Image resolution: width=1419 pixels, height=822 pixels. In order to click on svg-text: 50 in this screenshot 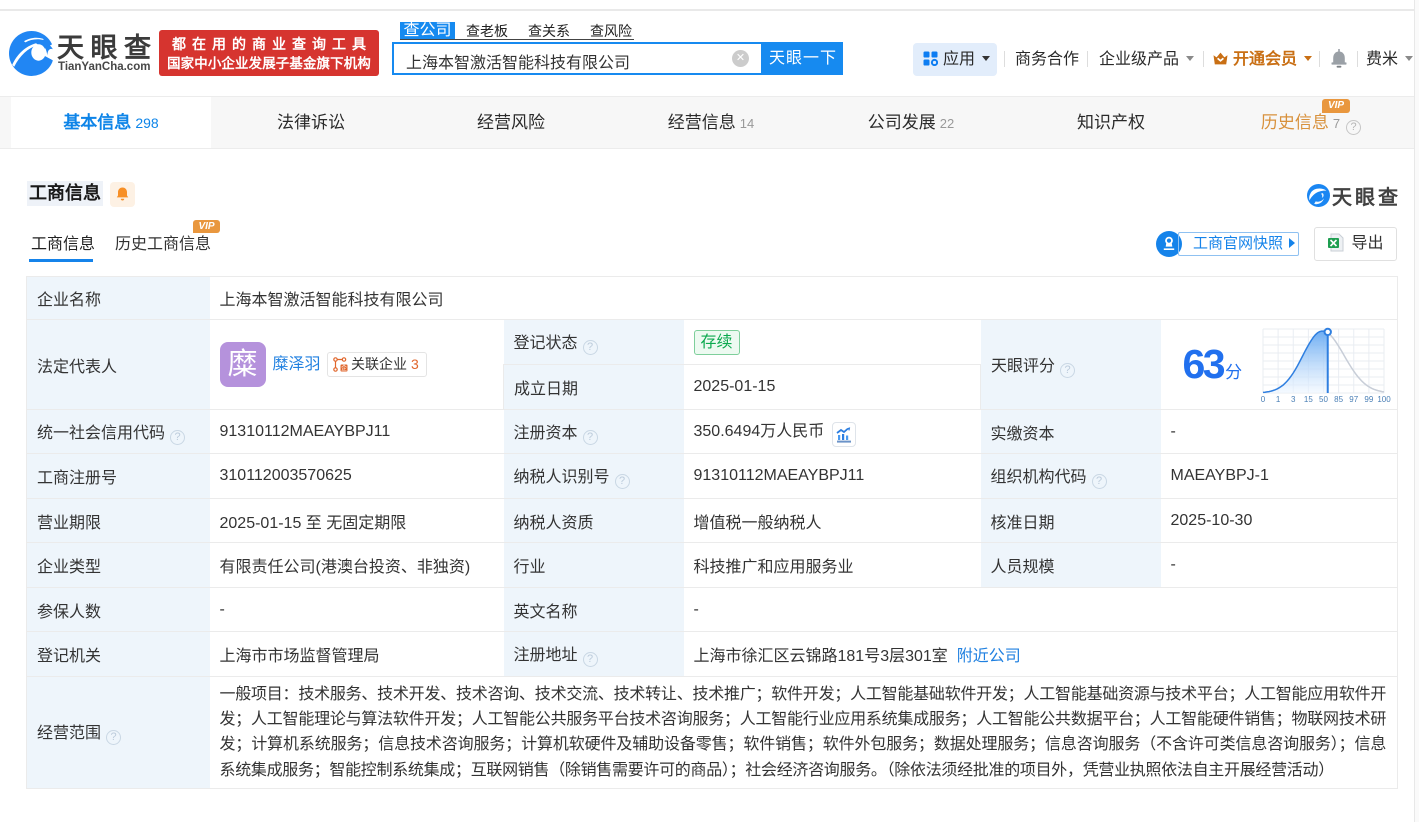, I will do `click(1323, 399)`.